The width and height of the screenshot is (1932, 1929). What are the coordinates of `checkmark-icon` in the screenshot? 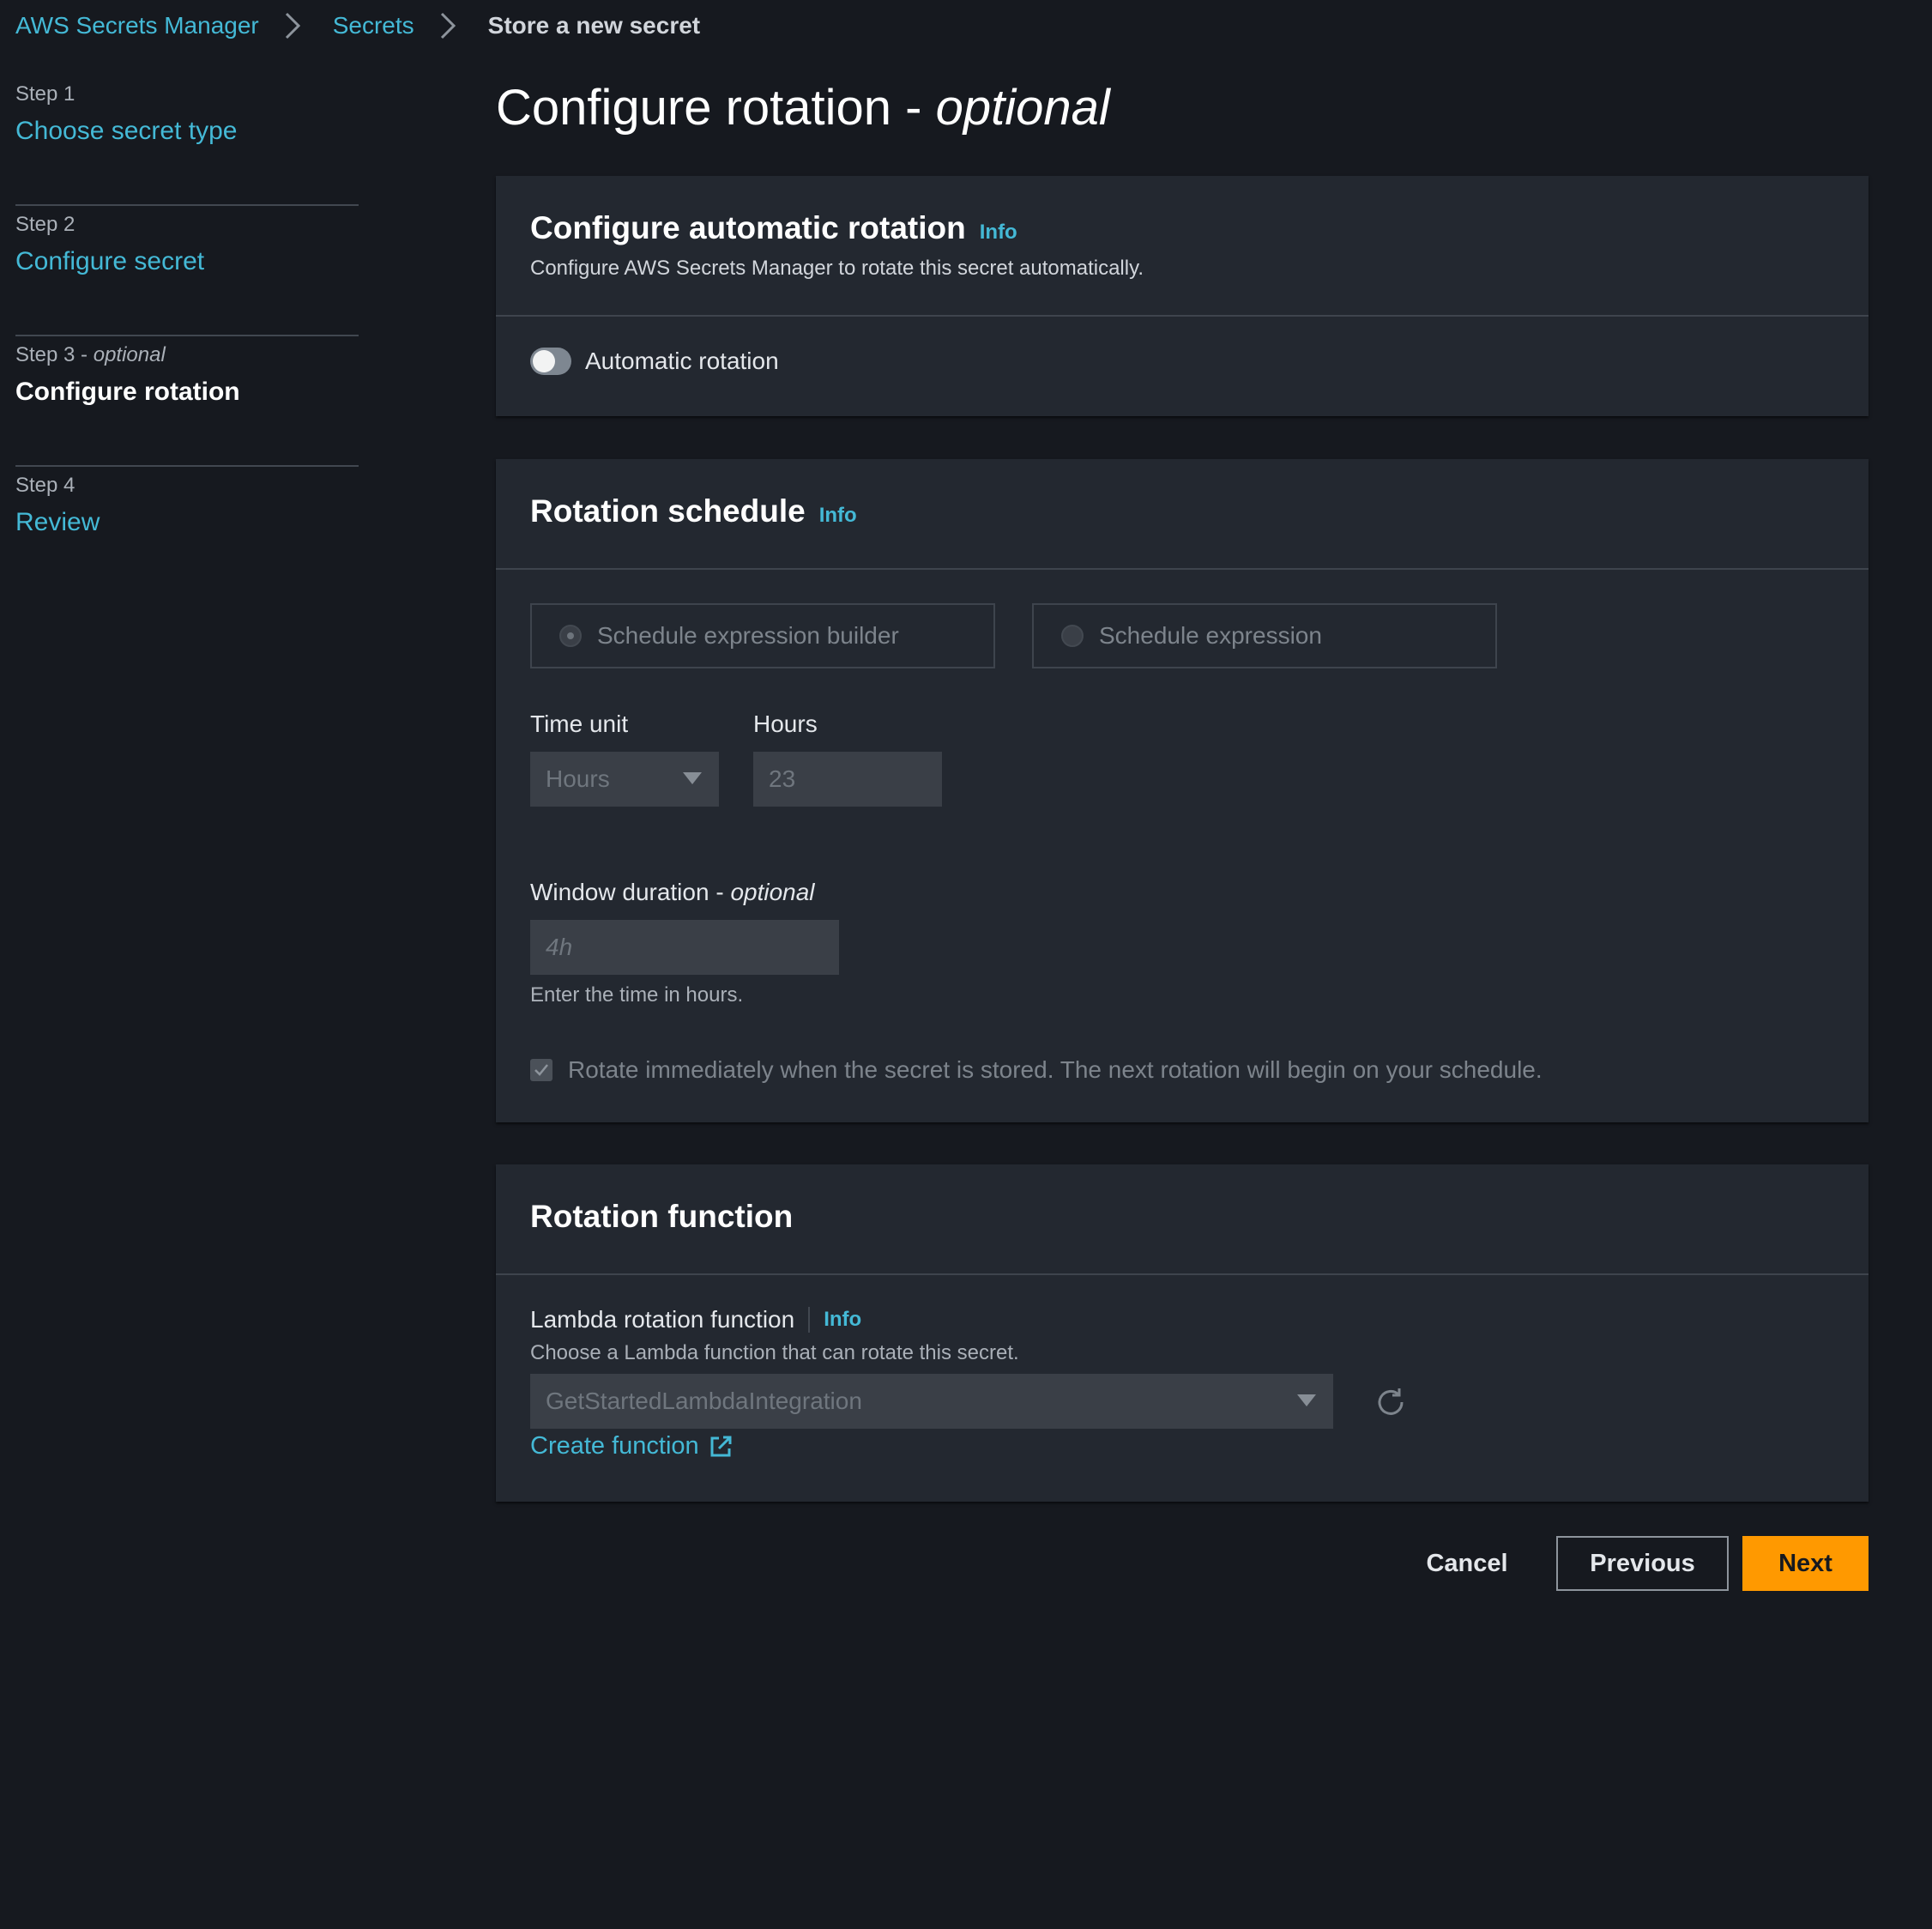 It's located at (541, 1070).